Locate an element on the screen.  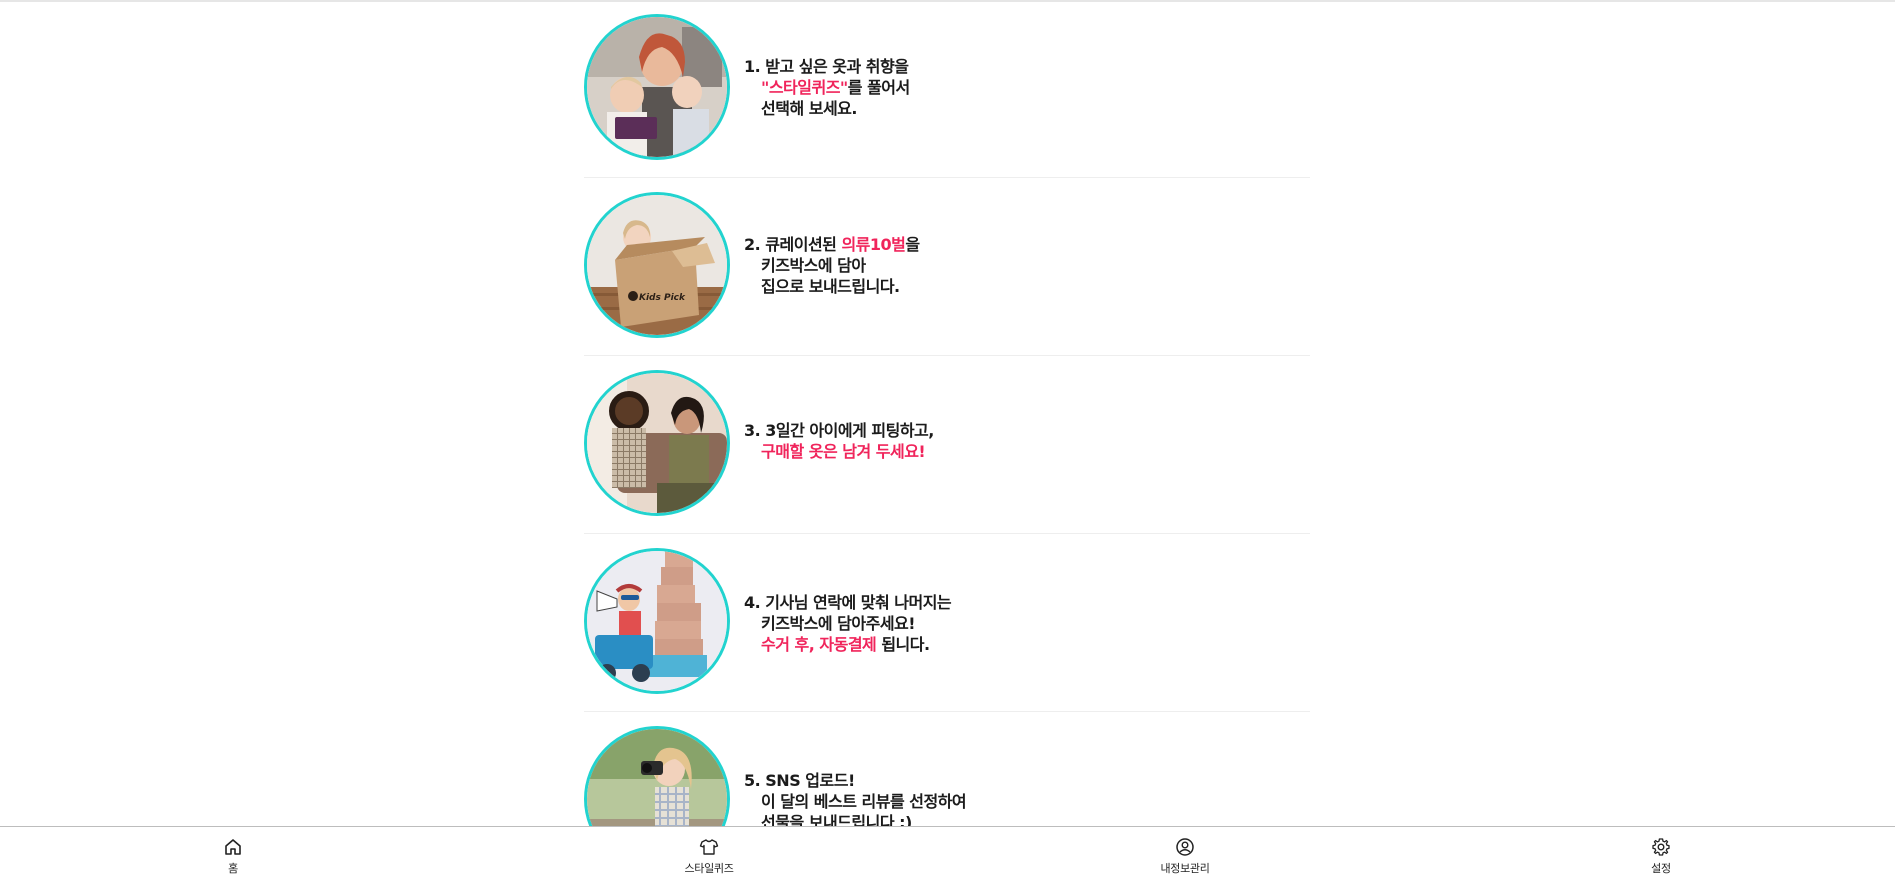
step-line: 수거 후, 자동결제 됩니다. is located at coordinates (845, 644).